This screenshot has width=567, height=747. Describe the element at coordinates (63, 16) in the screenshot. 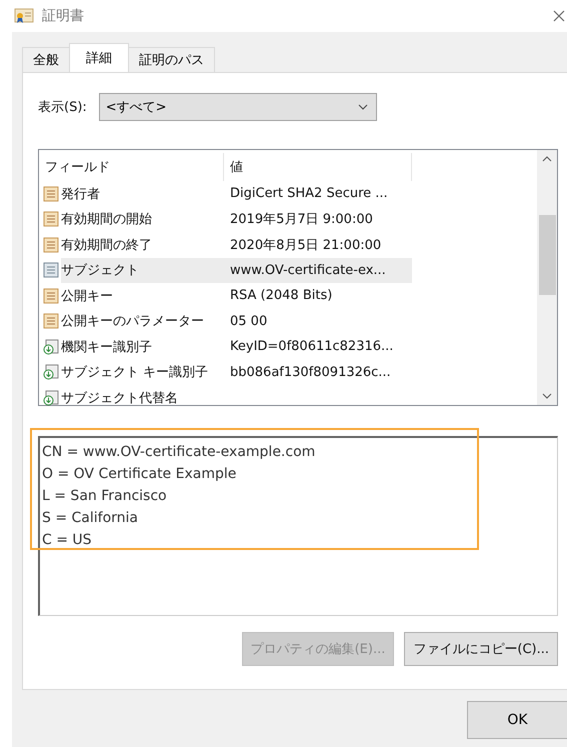

I see `window-title: 証明書` at that location.